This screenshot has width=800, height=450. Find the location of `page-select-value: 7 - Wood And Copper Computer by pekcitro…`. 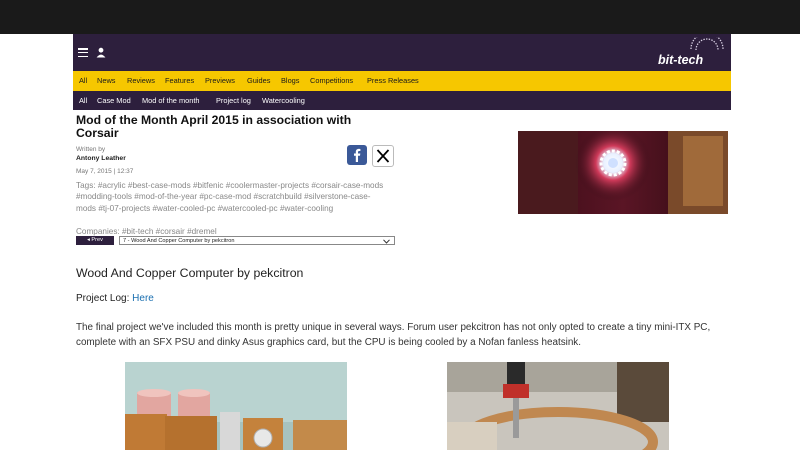

page-select-value: 7 - Wood And Copper Computer by pekcitro… is located at coordinates (179, 241).